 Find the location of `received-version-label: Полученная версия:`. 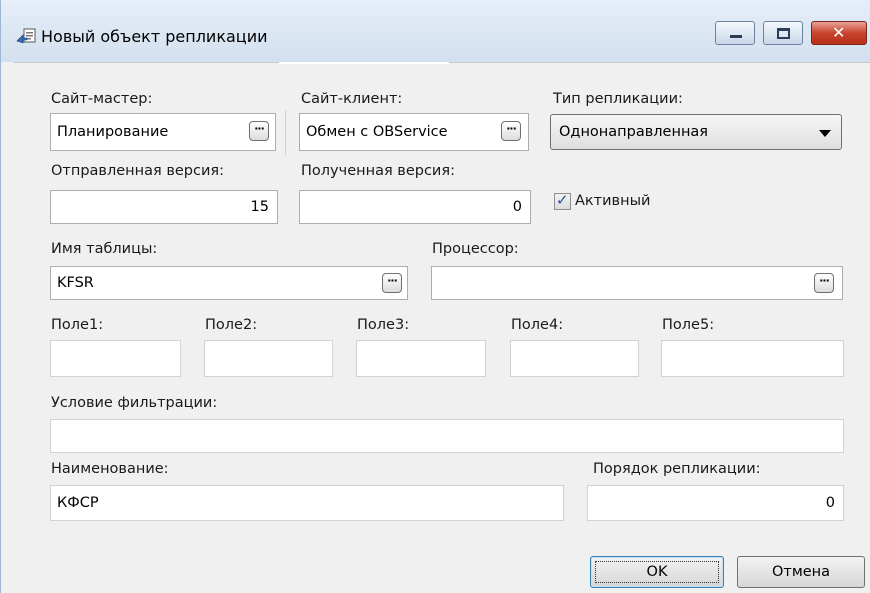

received-version-label: Полученная версия: is located at coordinates (378, 171).